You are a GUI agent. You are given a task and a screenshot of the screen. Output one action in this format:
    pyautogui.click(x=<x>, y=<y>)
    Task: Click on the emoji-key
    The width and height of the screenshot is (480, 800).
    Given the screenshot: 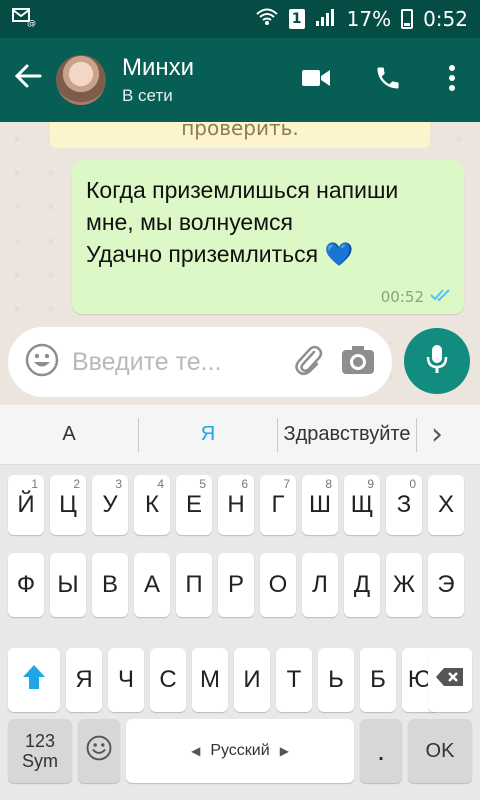 What is the action you would take?
    pyautogui.click(x=99, y=751)
    